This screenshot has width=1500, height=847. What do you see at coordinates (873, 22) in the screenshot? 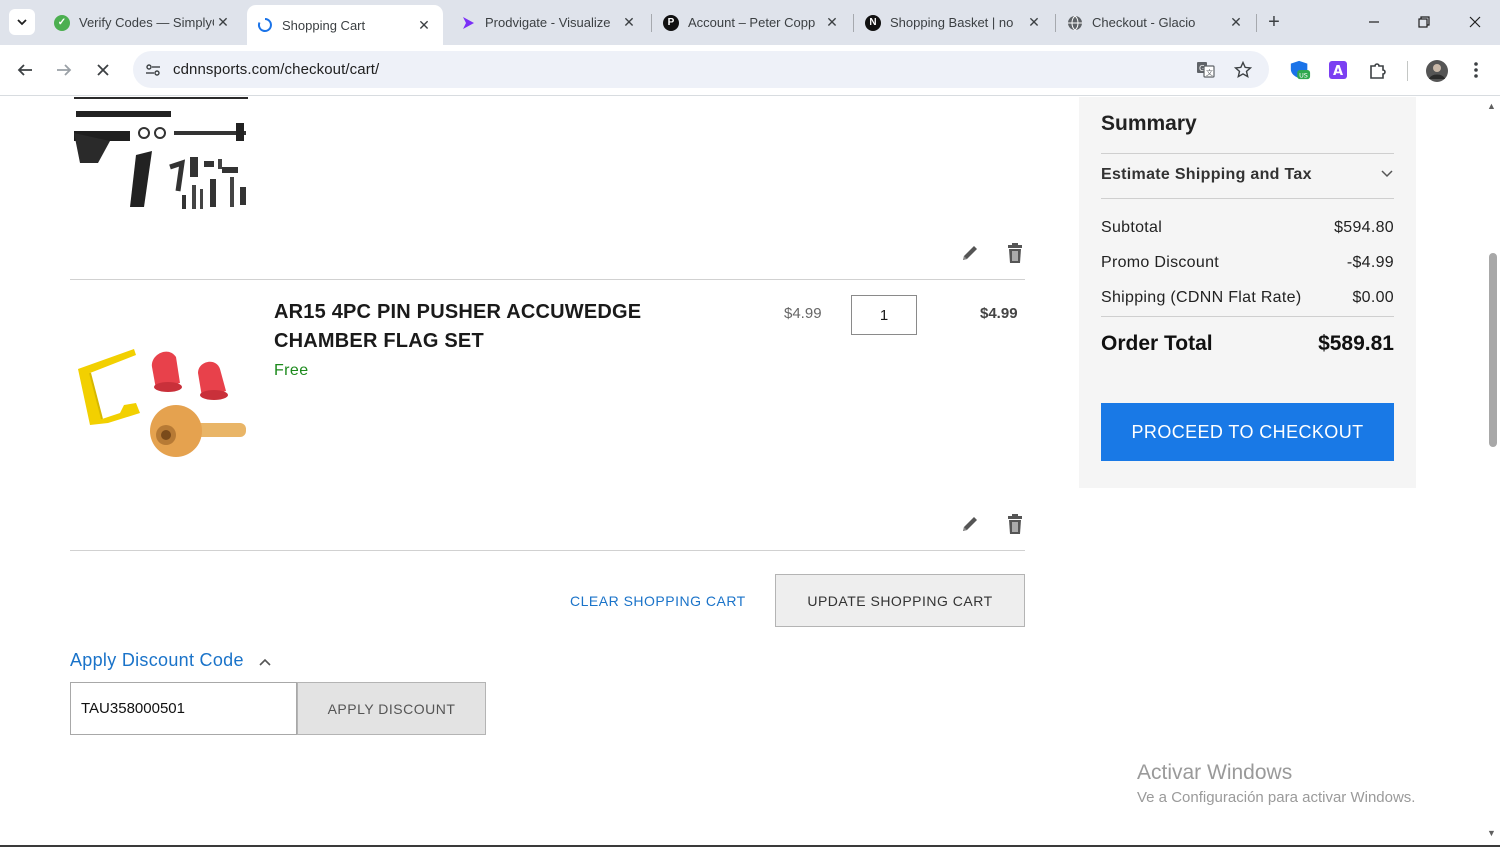
I see `n-logo-icon: N` at bounding box center [873, 22].